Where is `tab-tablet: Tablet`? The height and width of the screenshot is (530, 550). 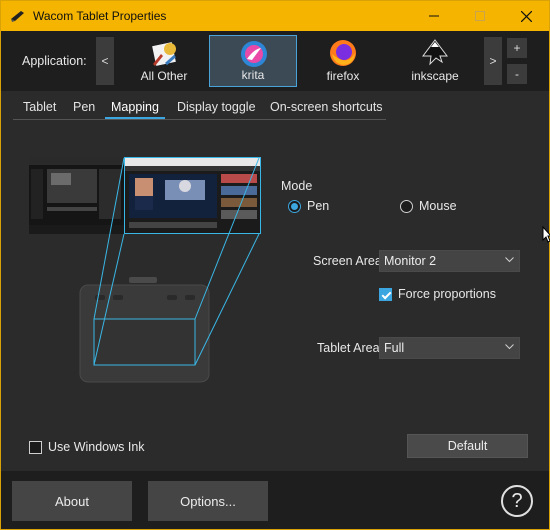 tab-tablet: Tablet is located at coordinates (39, 108).